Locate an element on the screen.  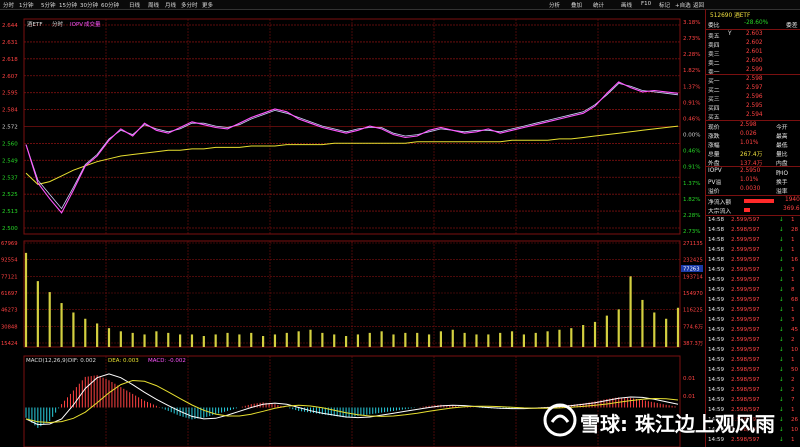
toolbar-tab-7: 周线 is located at coordinates (153, 5).